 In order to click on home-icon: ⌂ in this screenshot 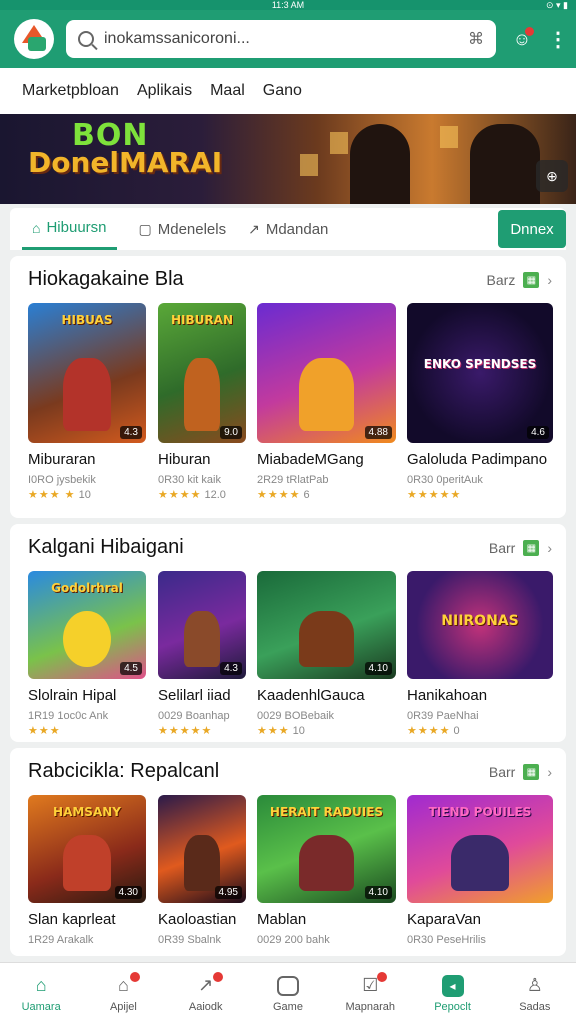, I will do `click(41, 985)`.